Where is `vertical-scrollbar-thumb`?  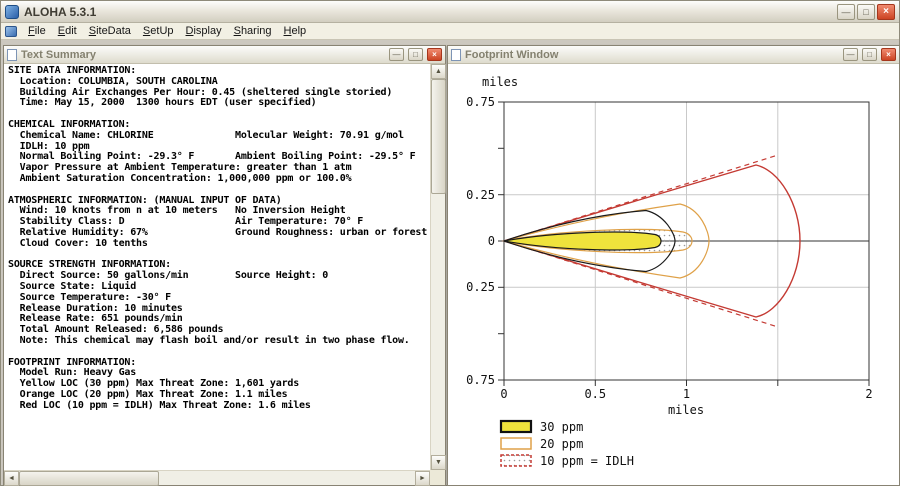 vertical-scrollbar-thumb is located at coordinates (438, 136).